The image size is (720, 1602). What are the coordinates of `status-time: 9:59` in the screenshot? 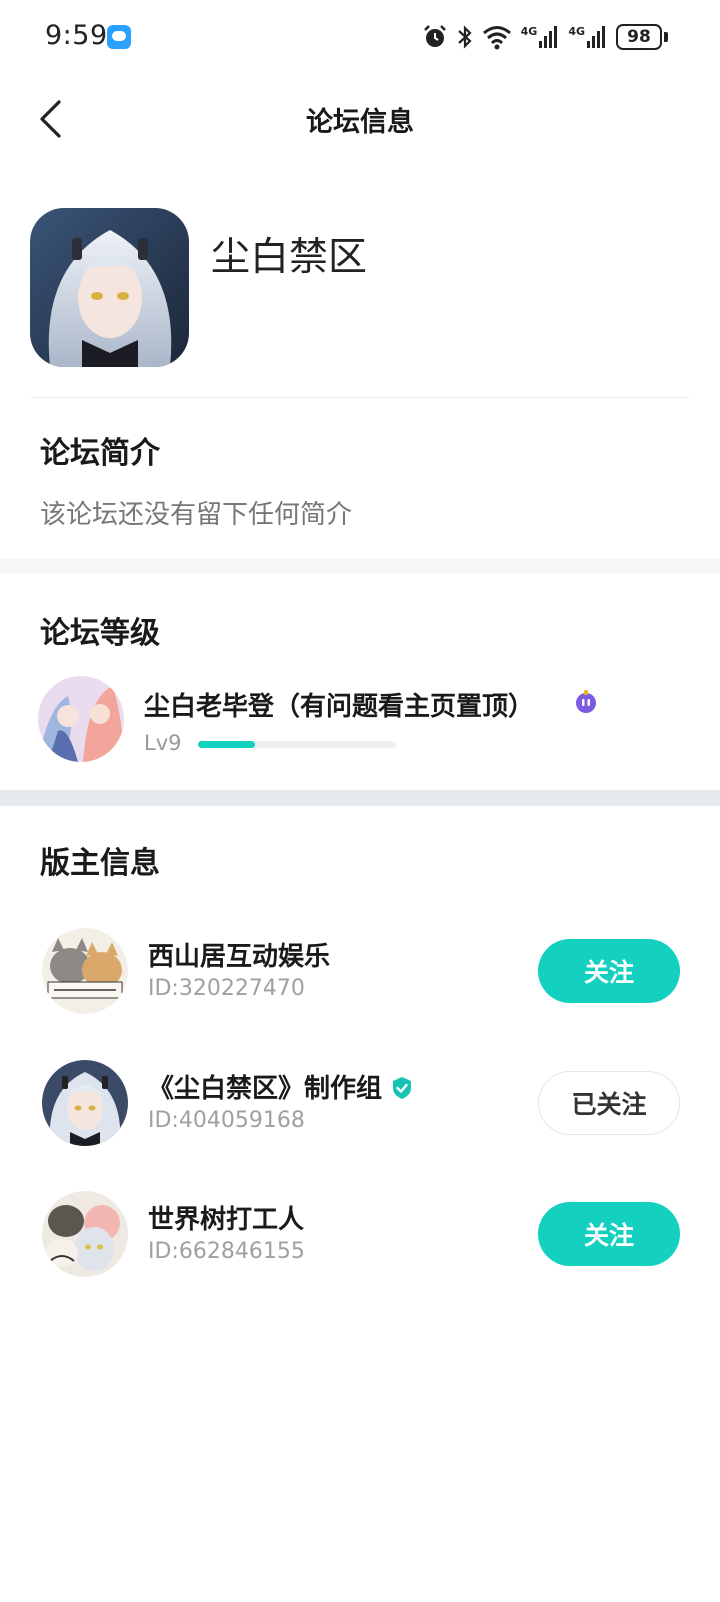 It's located at (76, 35).